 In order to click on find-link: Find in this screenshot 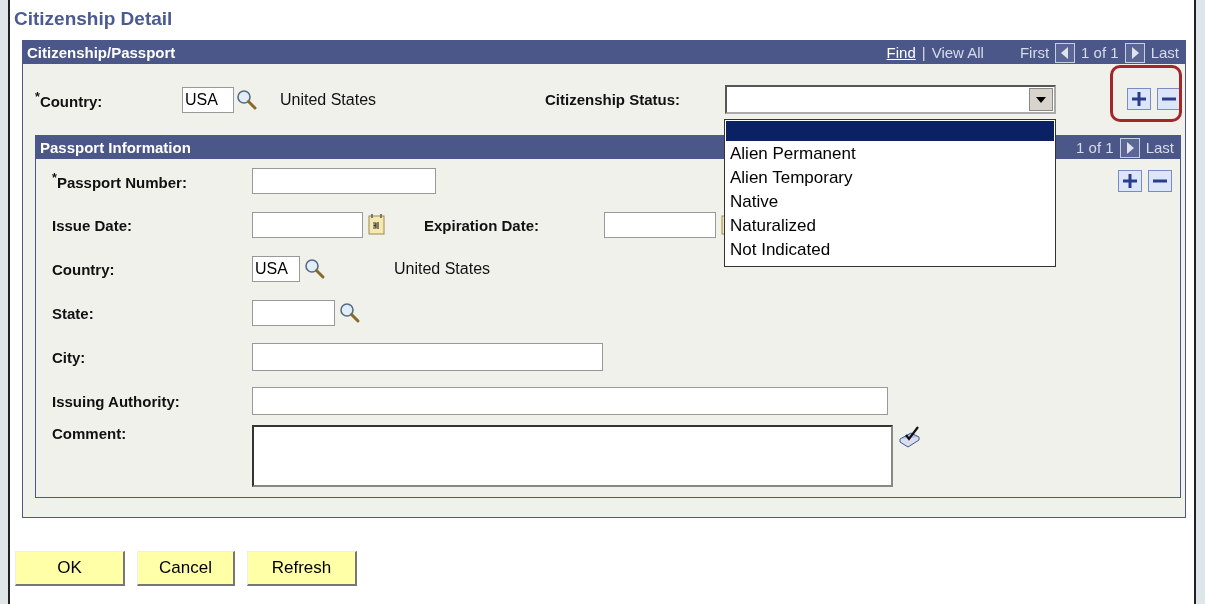, I will do `click(901, 52)`.